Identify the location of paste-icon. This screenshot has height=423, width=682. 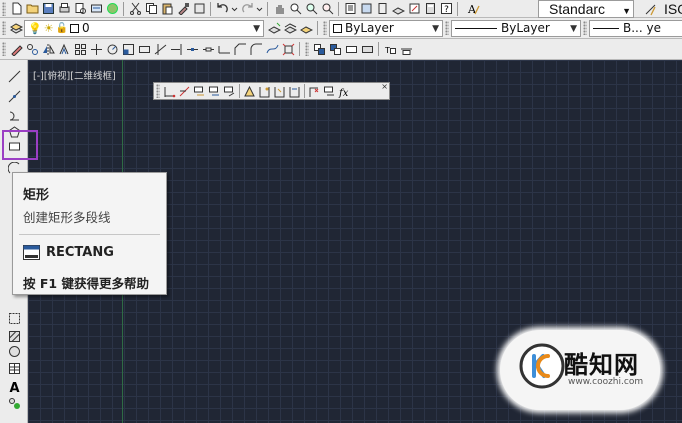
(167, 9).